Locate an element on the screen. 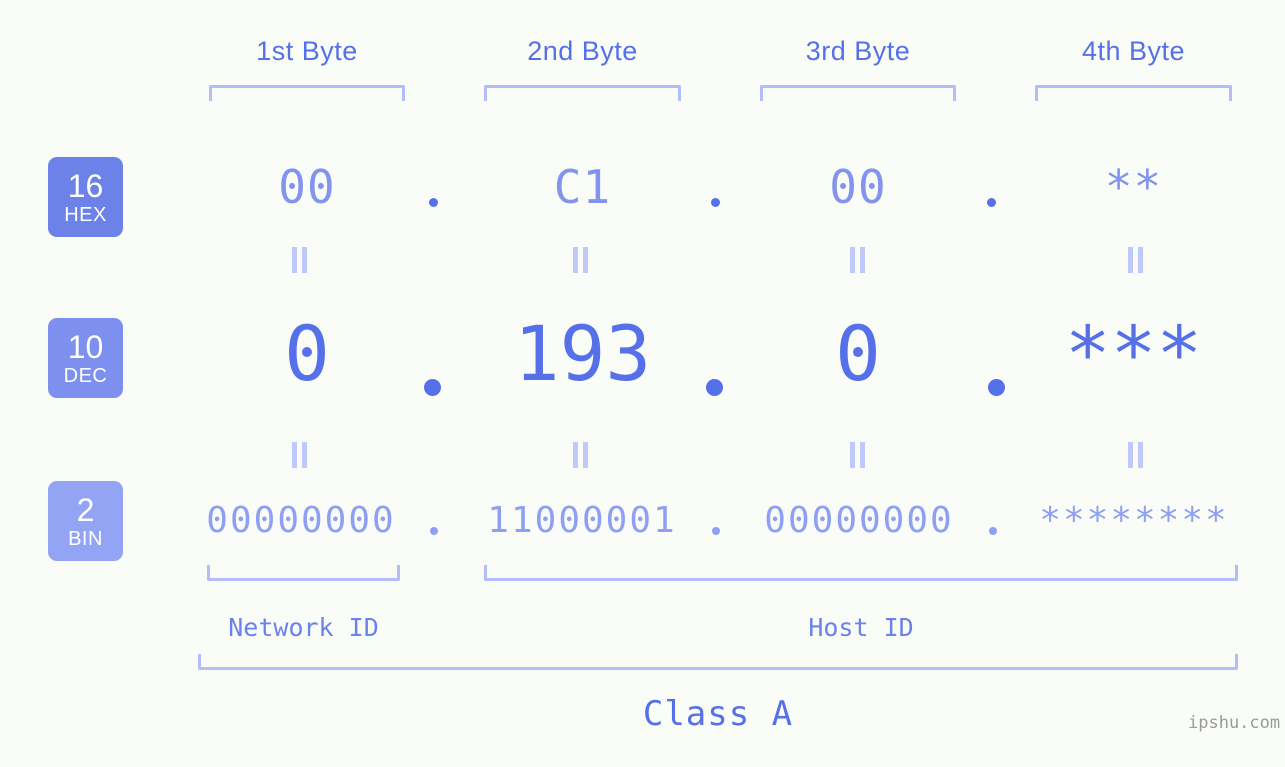  bin-byte-3: 00000000 is located at coordinates (859, 520).